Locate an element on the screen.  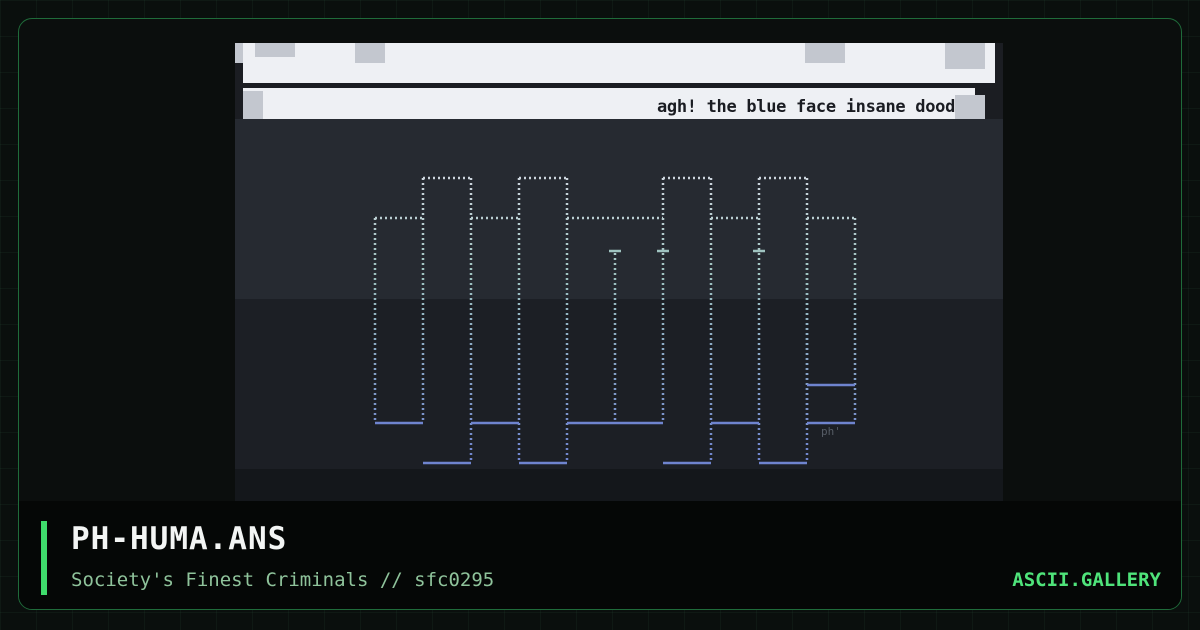
page-title: PH-HUMA.ANS is located at coordinates (179, 539).